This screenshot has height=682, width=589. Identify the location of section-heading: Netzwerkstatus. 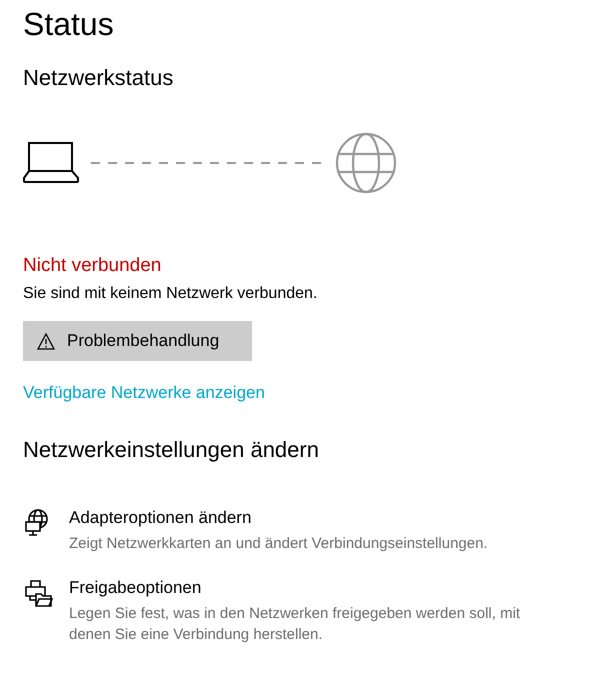
(98, 78).